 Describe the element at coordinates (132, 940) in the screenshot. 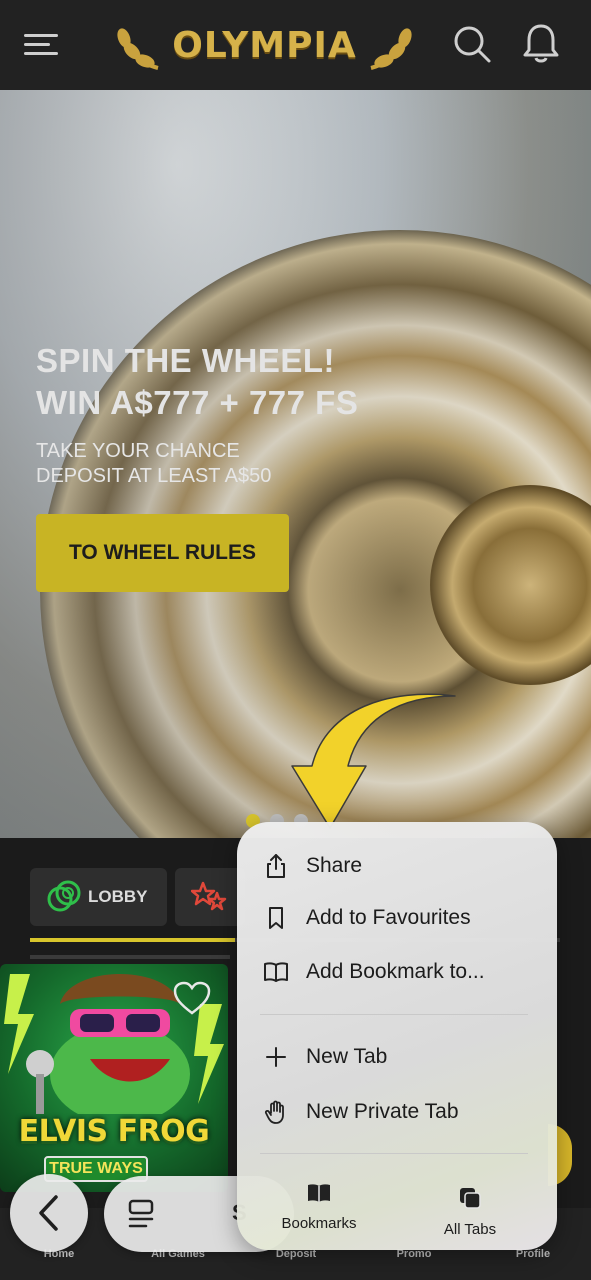

I see `active-tab-indicator` at that location.